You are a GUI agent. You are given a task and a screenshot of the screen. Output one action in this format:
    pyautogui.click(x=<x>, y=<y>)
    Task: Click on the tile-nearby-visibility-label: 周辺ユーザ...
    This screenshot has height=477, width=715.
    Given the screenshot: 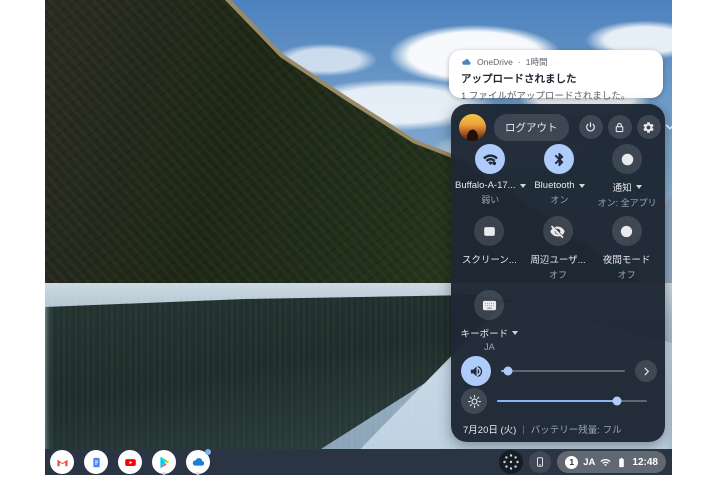 What is the action you would take?
    pyautogui.click(x=558, y=260)
    